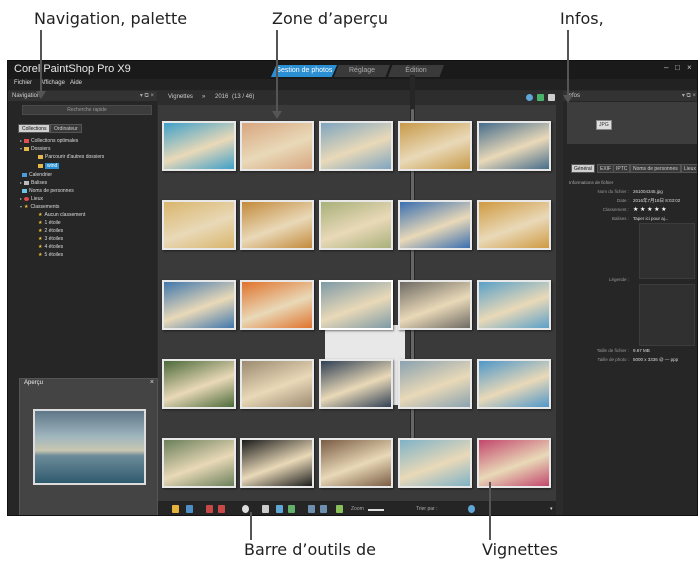 This screenshot has width=698, height=564. I want to click on tag-icon, so click(27, 182).